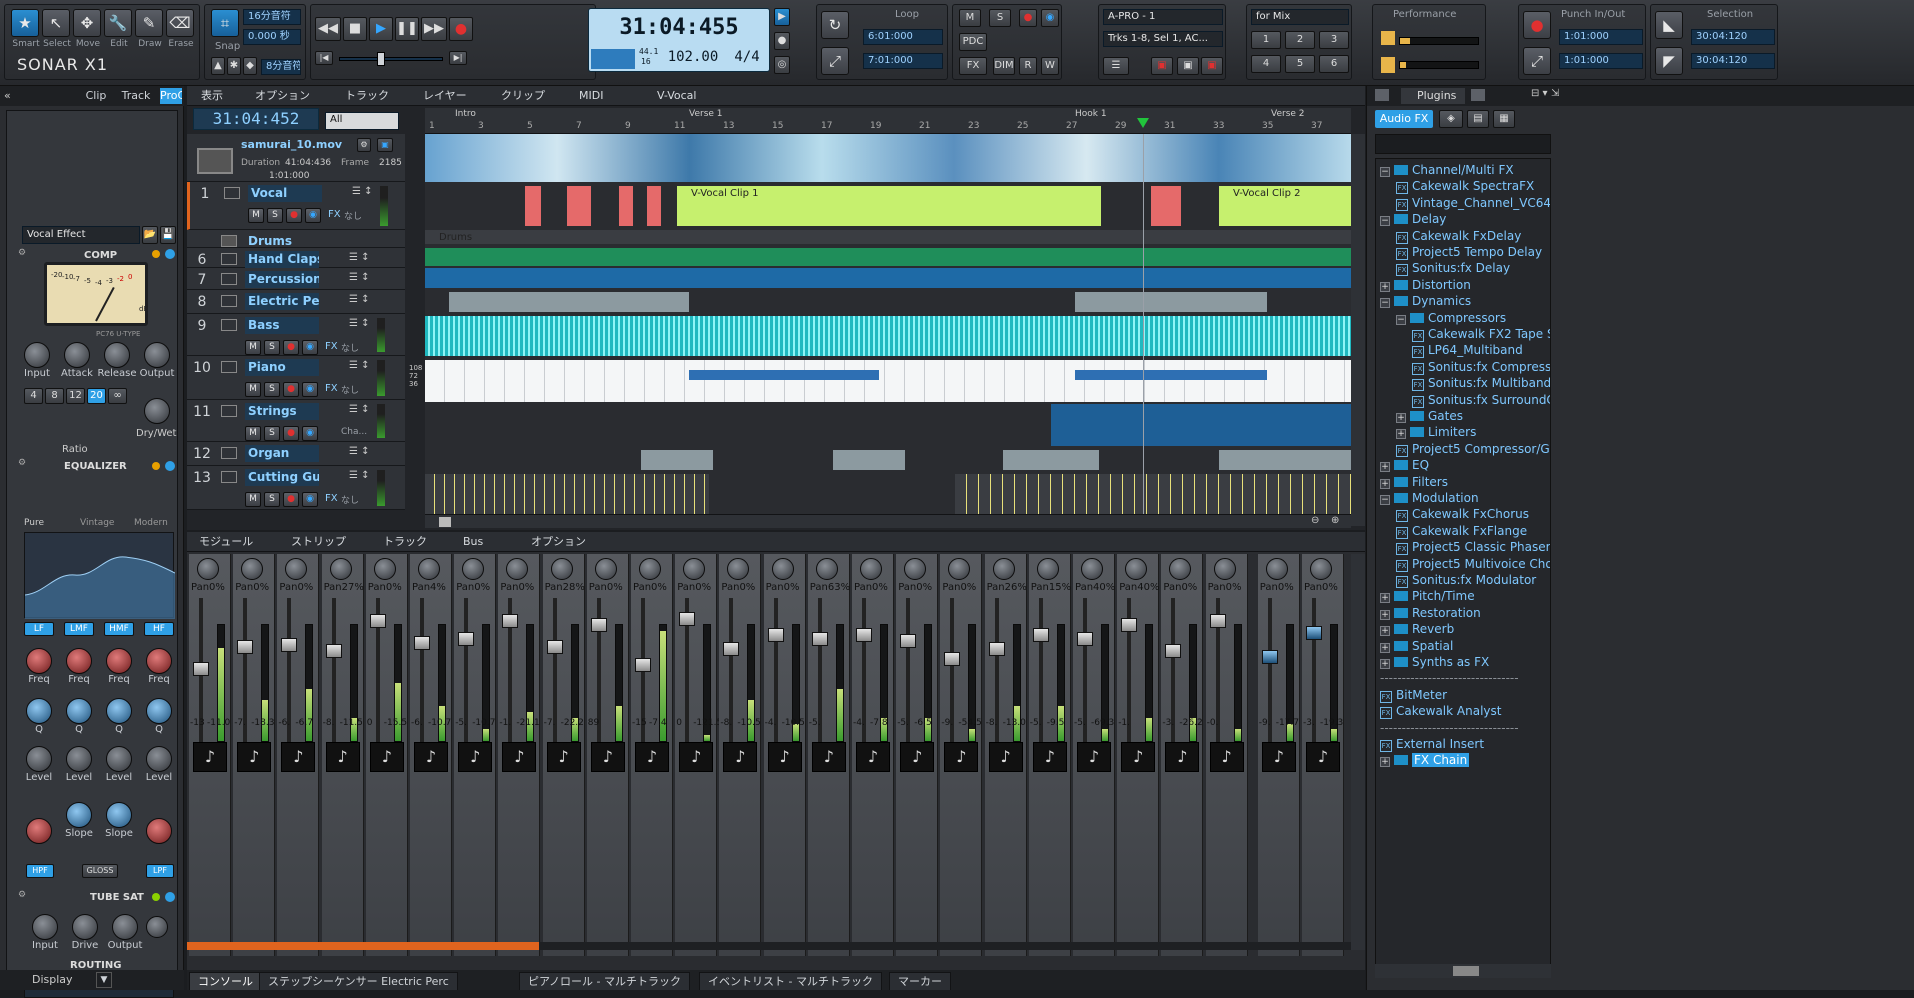 Image resolution: width=1914 pixels, height=998 pixels. I want to click on multidock-tab: マーカー, so click(920, 981).